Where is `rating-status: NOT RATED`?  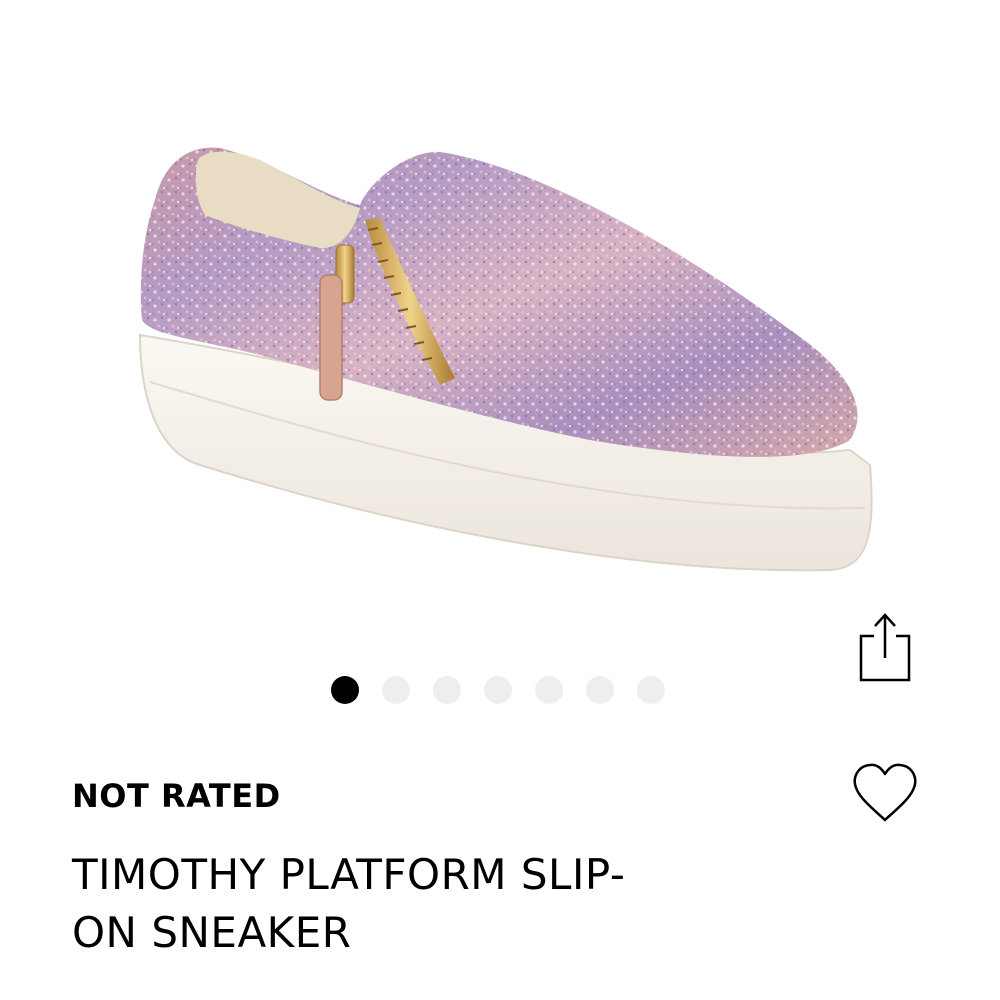
rating-status: NOT RATED is located at coordinates (176, 796).